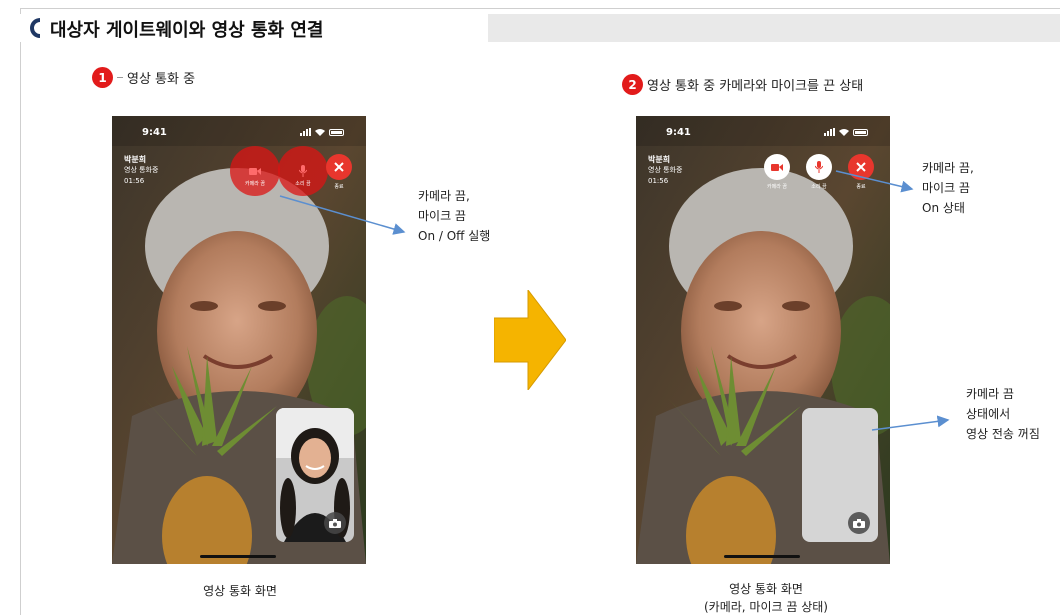 The width and height of the screenshot is (1060, 615). What do you see at coordinates (910, 423) in the screenshot?
I see `pointer-line-off-stream` at bounding box center [910, 423].